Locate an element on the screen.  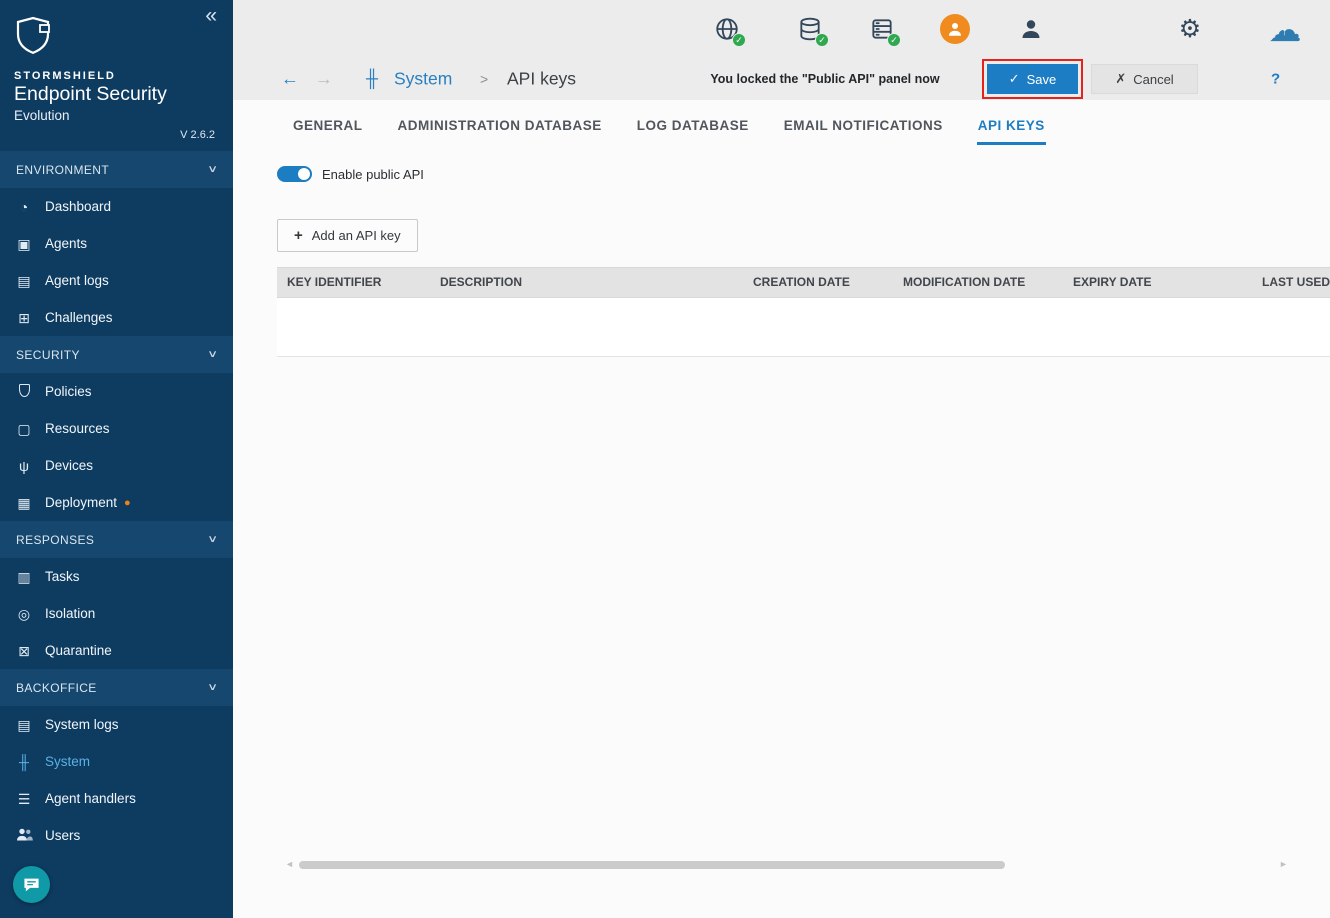
session-user-icon is located at coordinates (955, 29).